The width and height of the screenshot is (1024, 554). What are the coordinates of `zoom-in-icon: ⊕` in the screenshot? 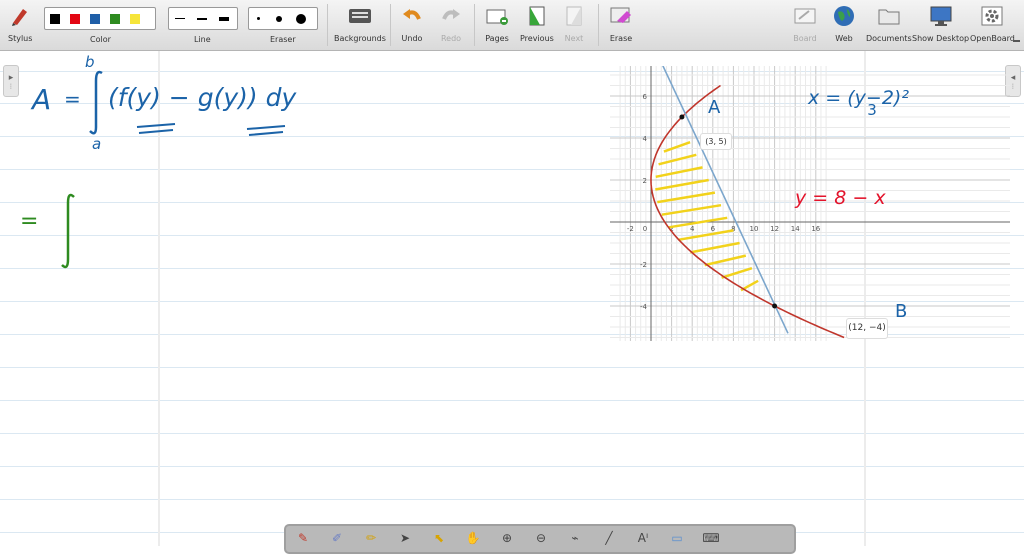 It's located at (507, 541).